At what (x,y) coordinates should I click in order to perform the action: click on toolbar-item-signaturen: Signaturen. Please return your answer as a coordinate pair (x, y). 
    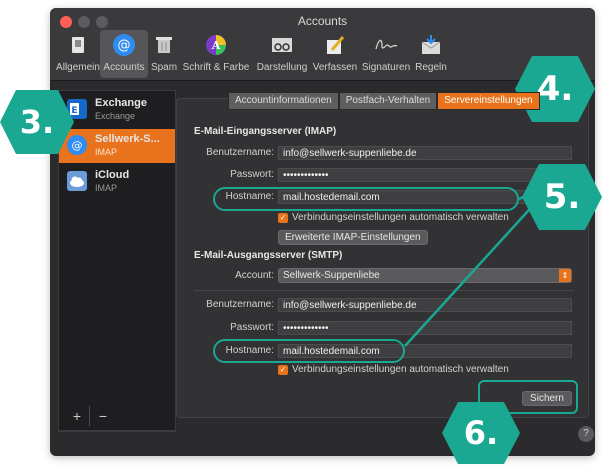
    Looking at the image, I should click on (386, 54).